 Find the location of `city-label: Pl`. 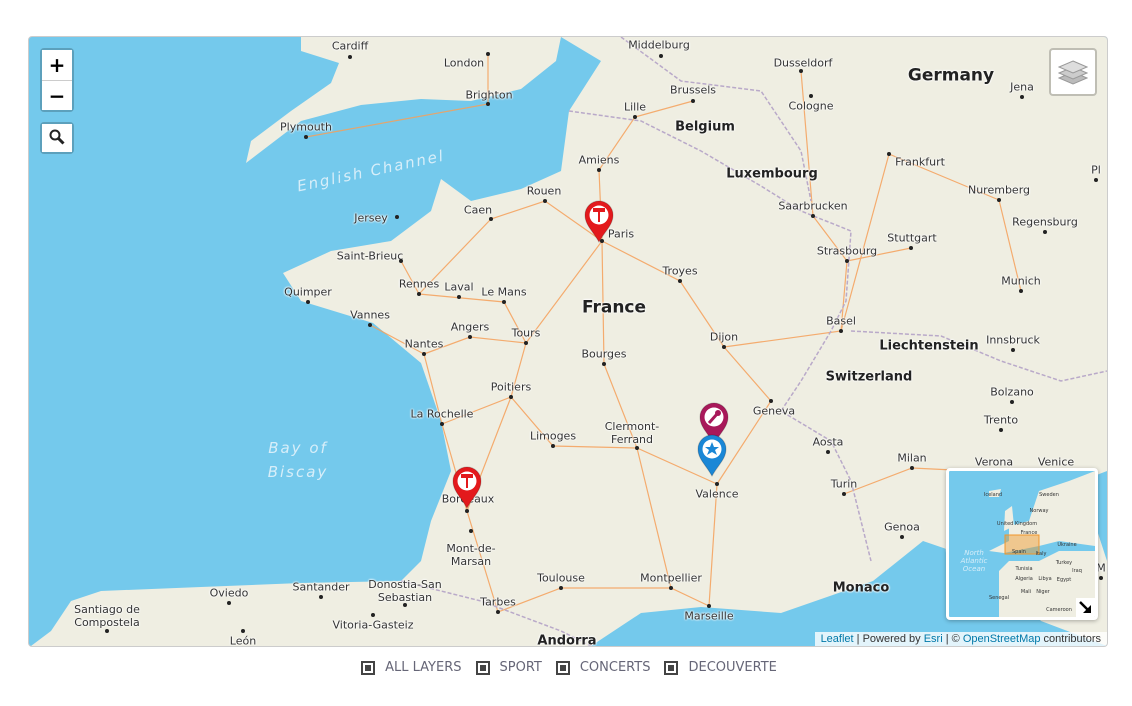

city-label: Pl is located at coordinates (1096, 170).